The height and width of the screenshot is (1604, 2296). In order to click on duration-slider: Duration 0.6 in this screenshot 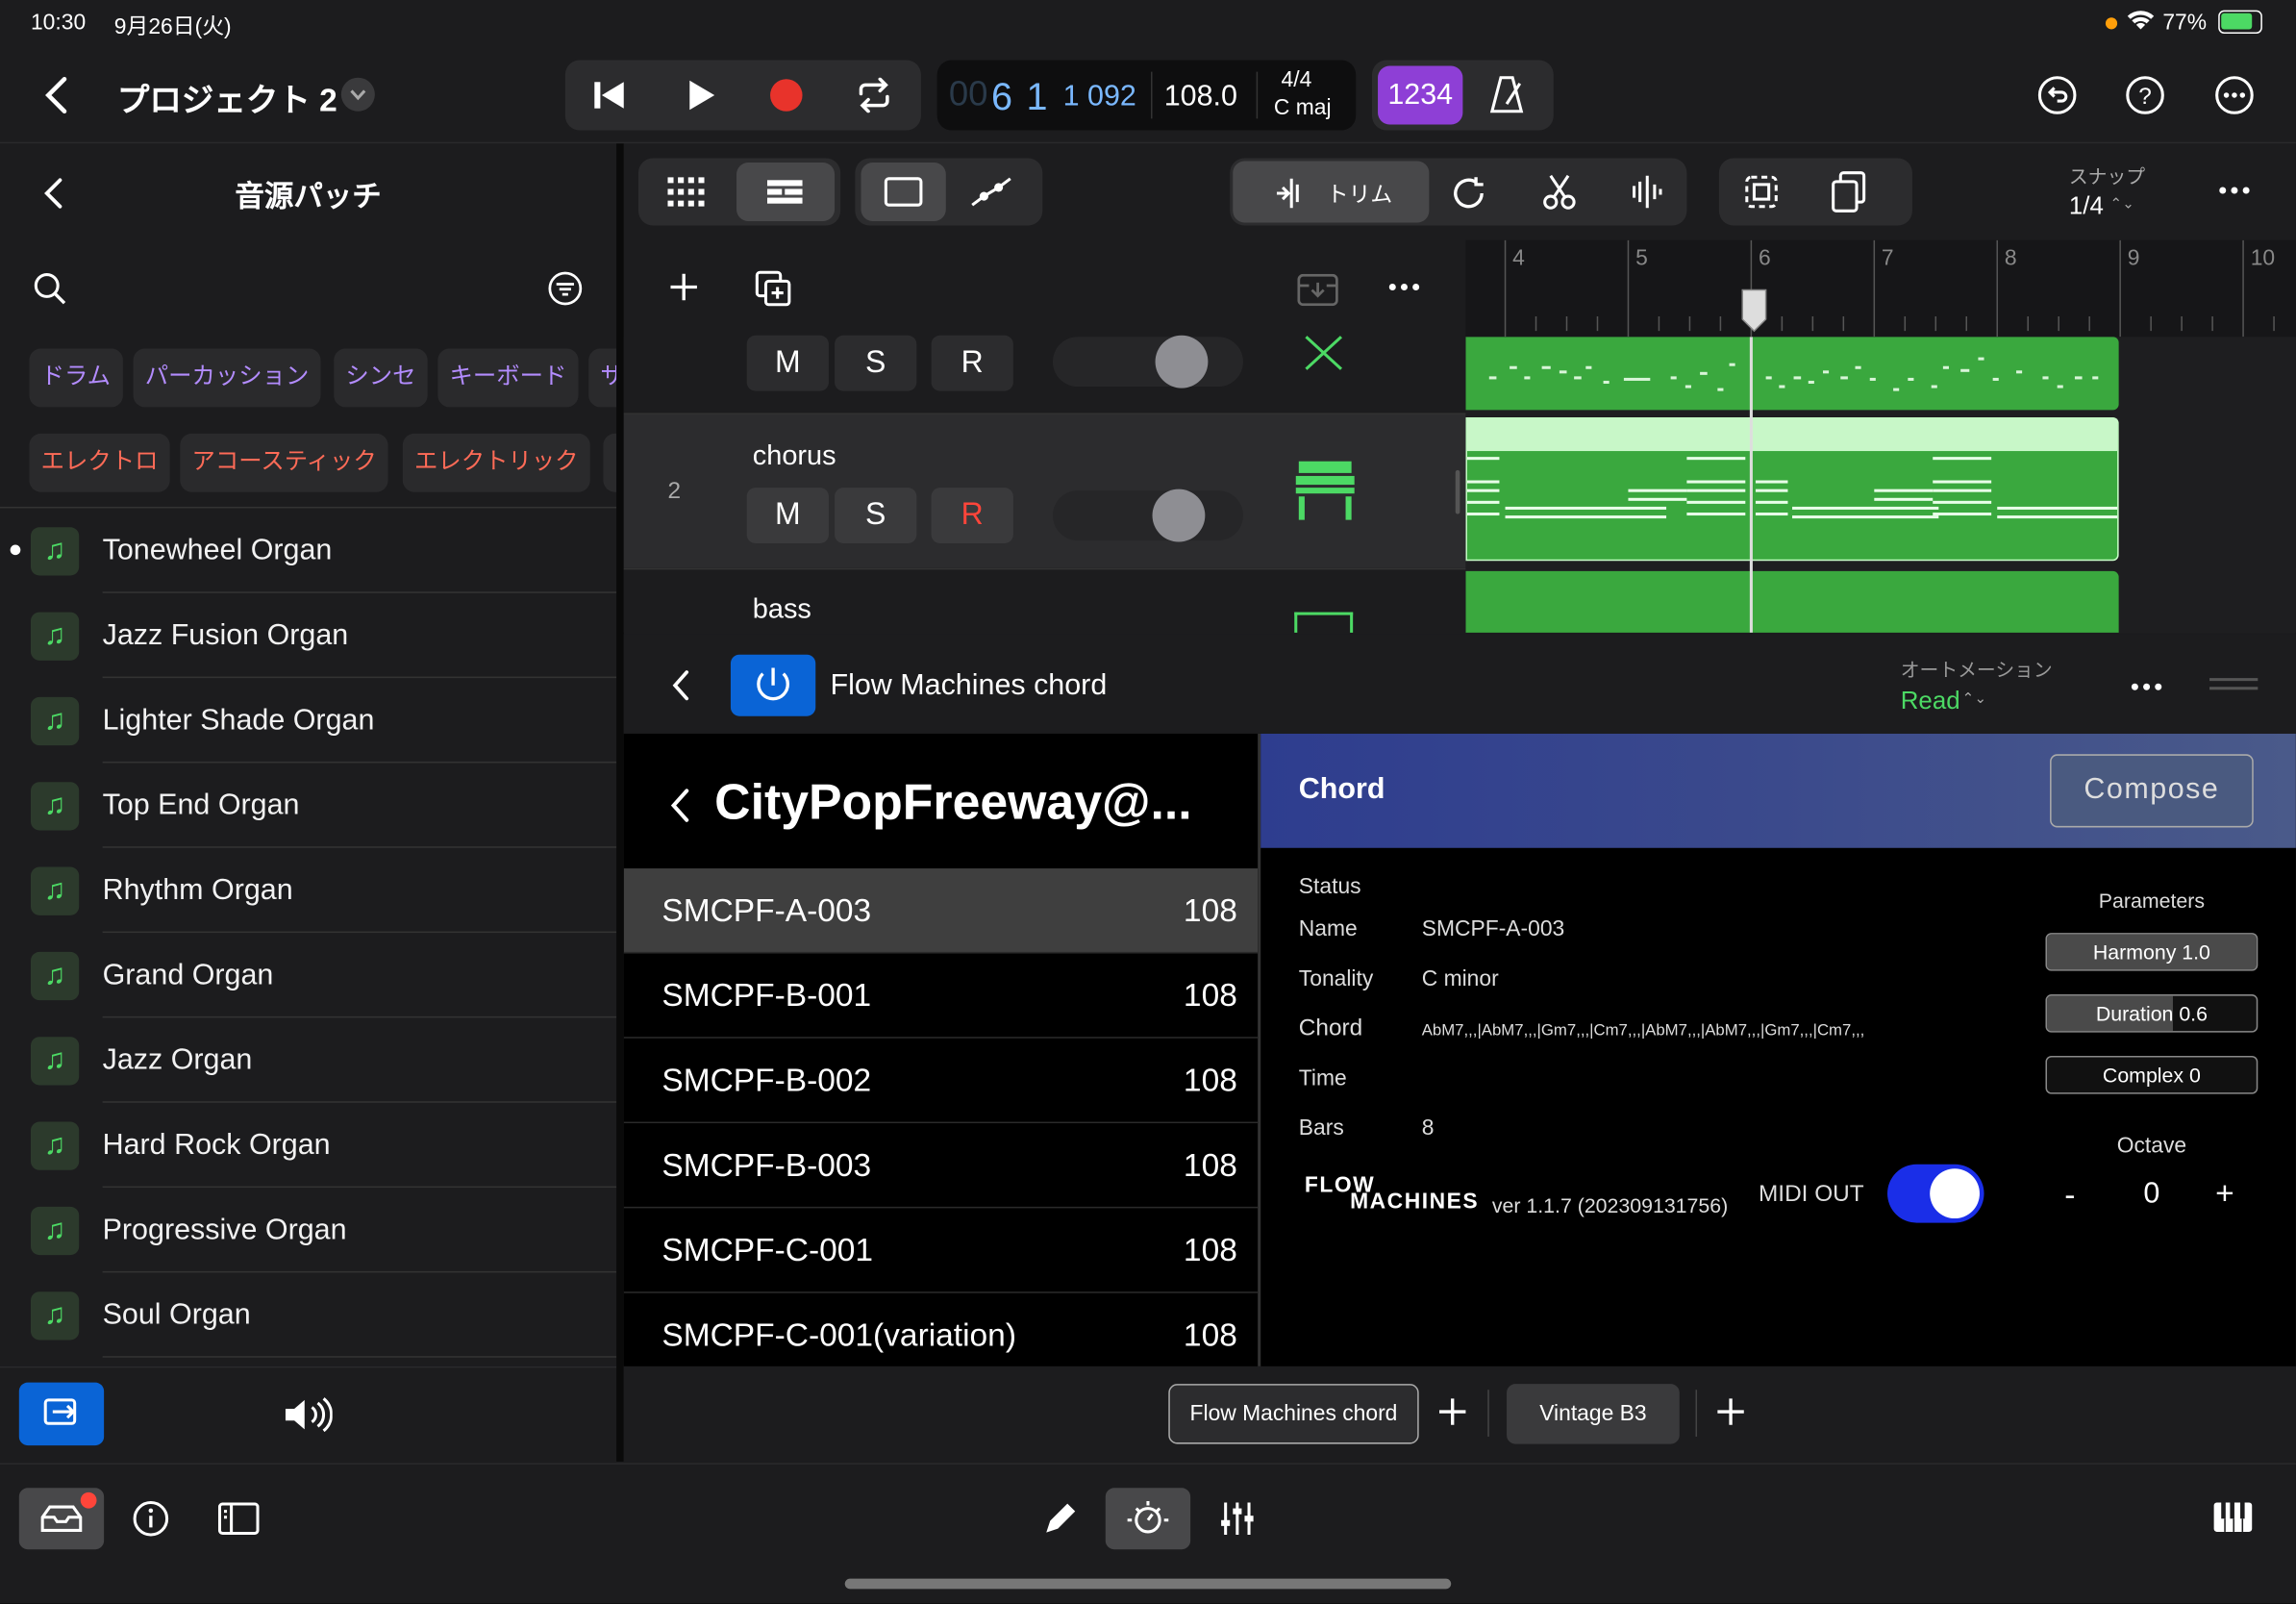, I will do `click(2152, 1013)`.